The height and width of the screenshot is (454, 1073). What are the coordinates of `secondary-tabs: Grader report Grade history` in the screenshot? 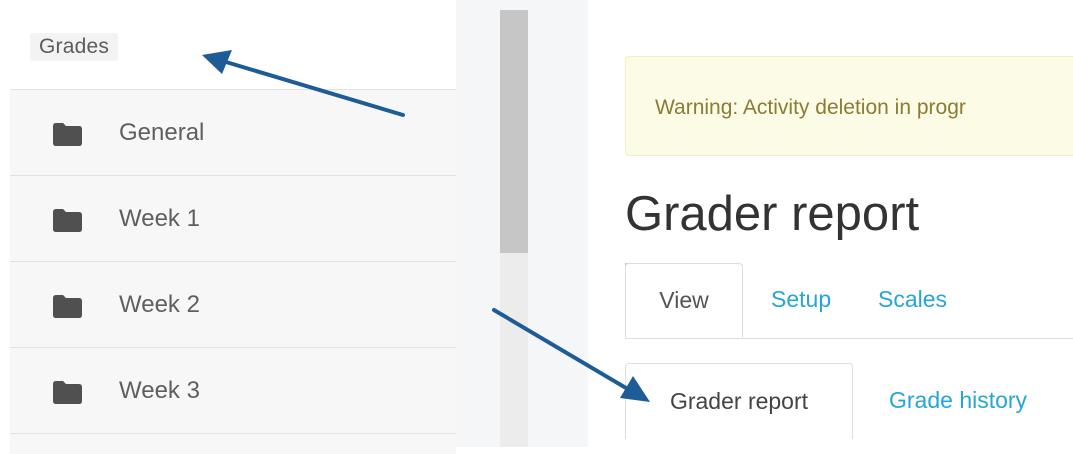 It's located at (849, 405).